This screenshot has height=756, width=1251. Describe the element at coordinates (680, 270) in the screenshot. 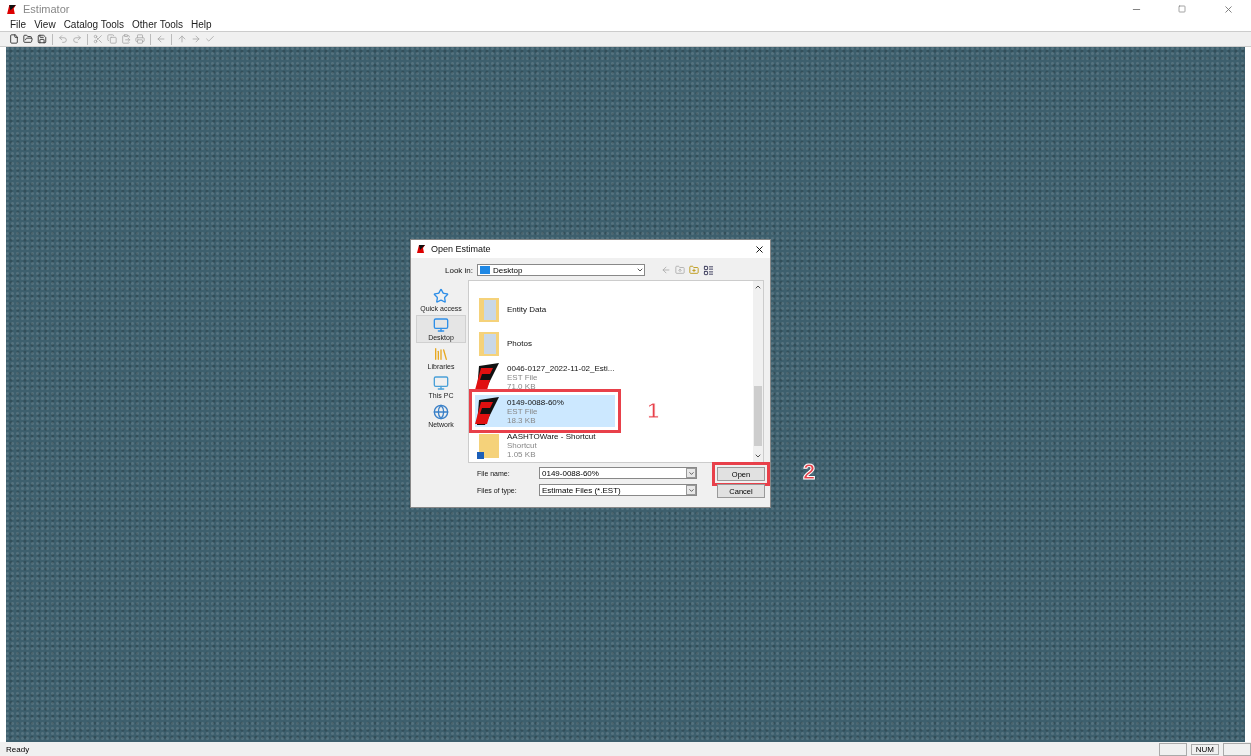

I see `folder-up-icon` at that location.